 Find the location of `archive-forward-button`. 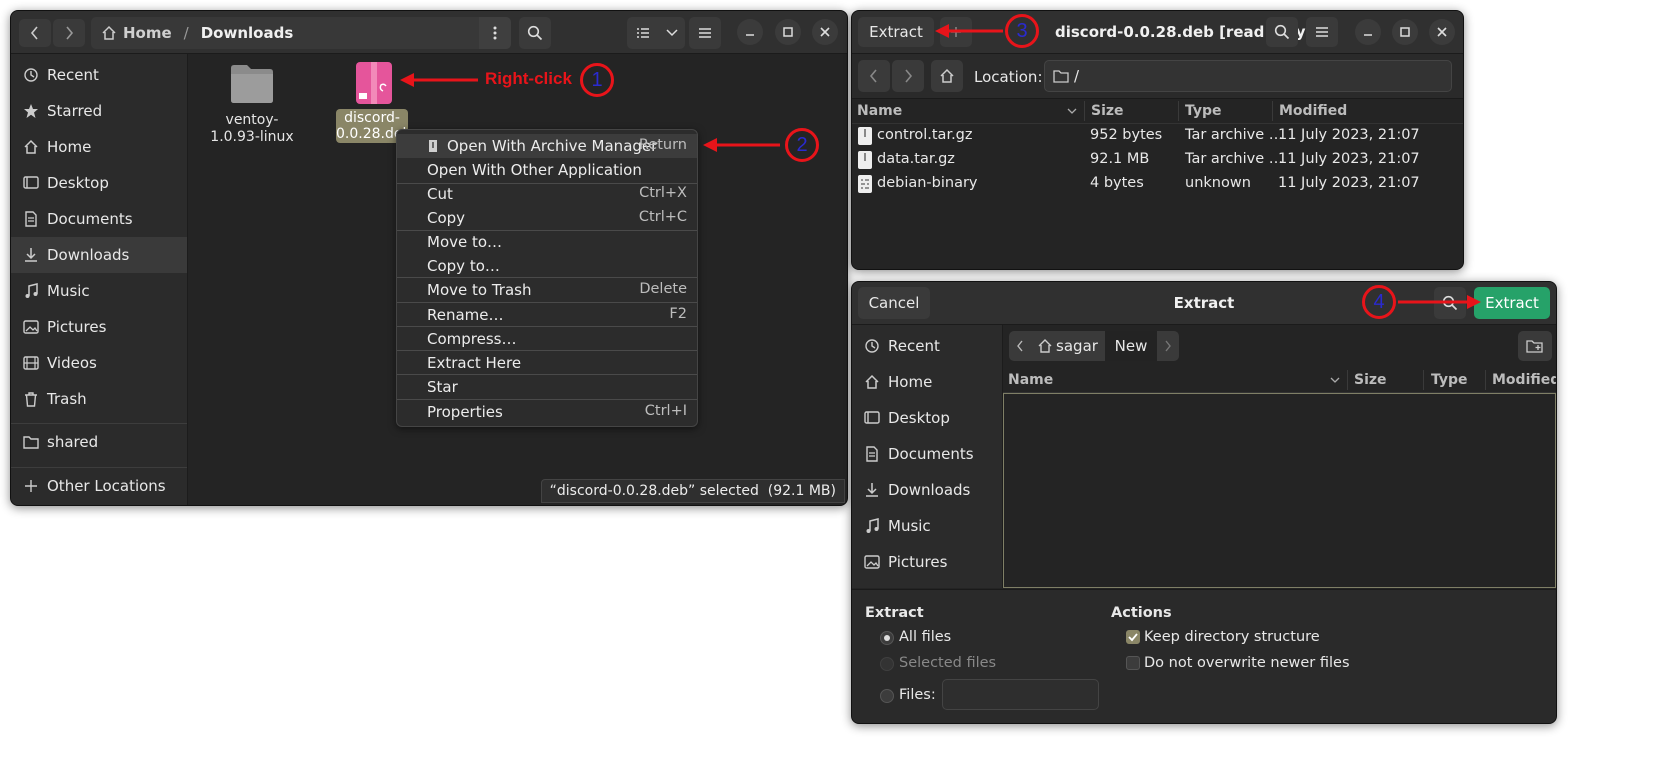

archive-forward-button is located at coordinates (908, 76).